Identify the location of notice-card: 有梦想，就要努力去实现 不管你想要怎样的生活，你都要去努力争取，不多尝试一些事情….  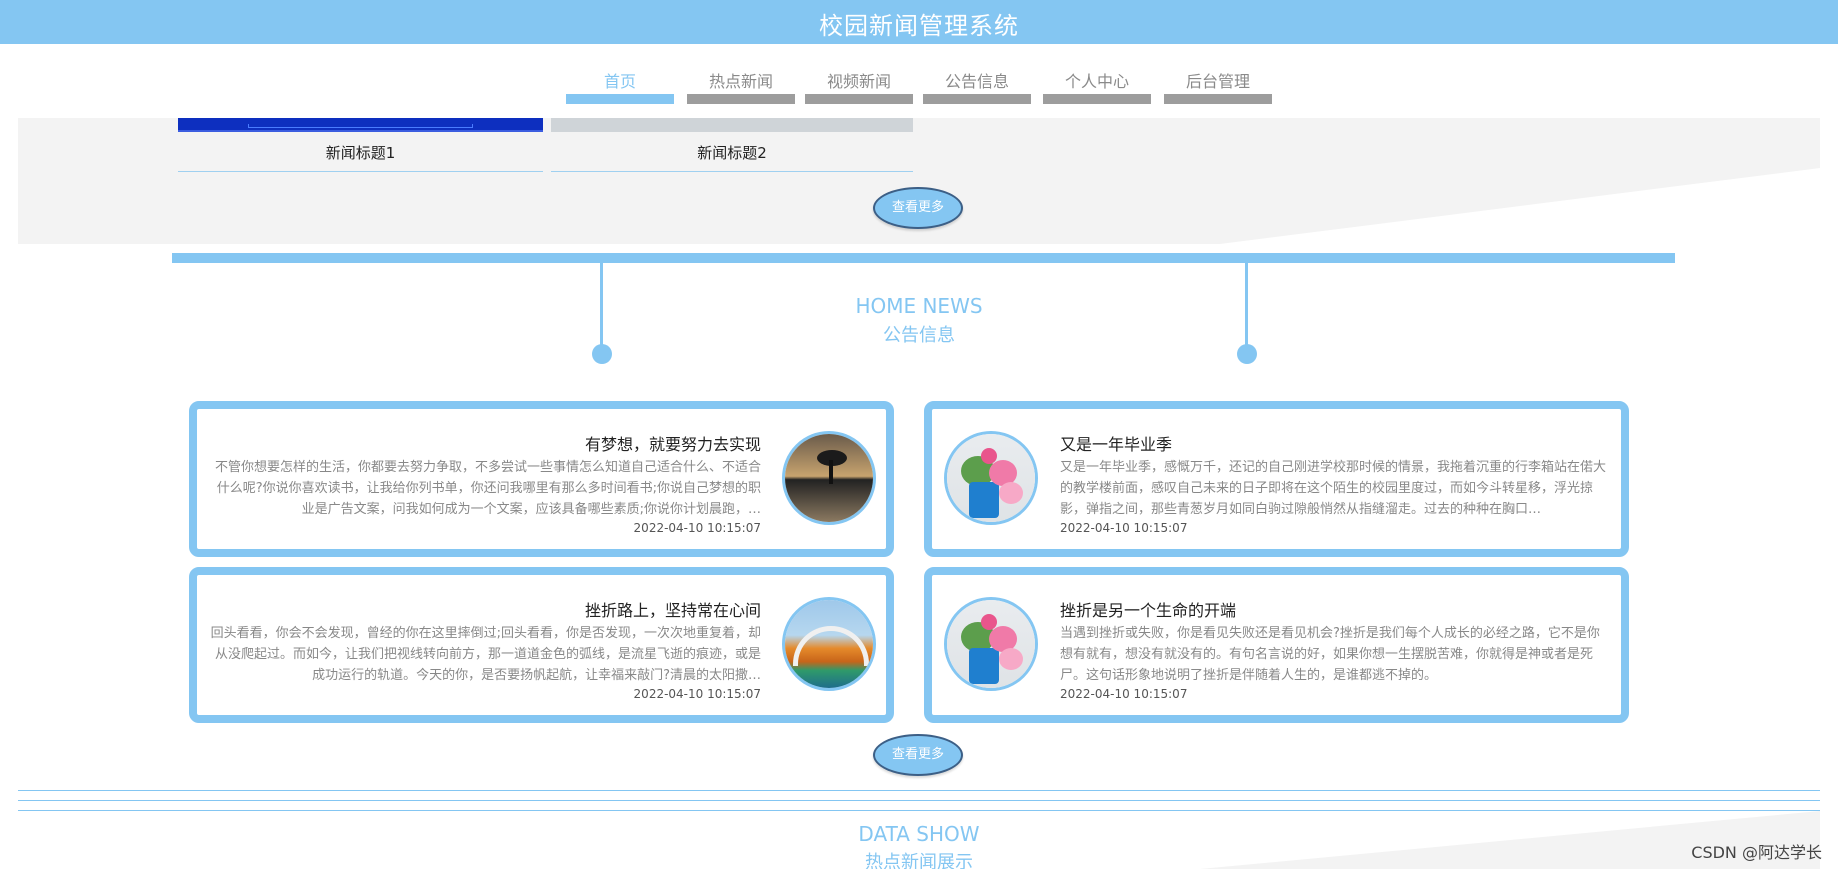
(541, 479).